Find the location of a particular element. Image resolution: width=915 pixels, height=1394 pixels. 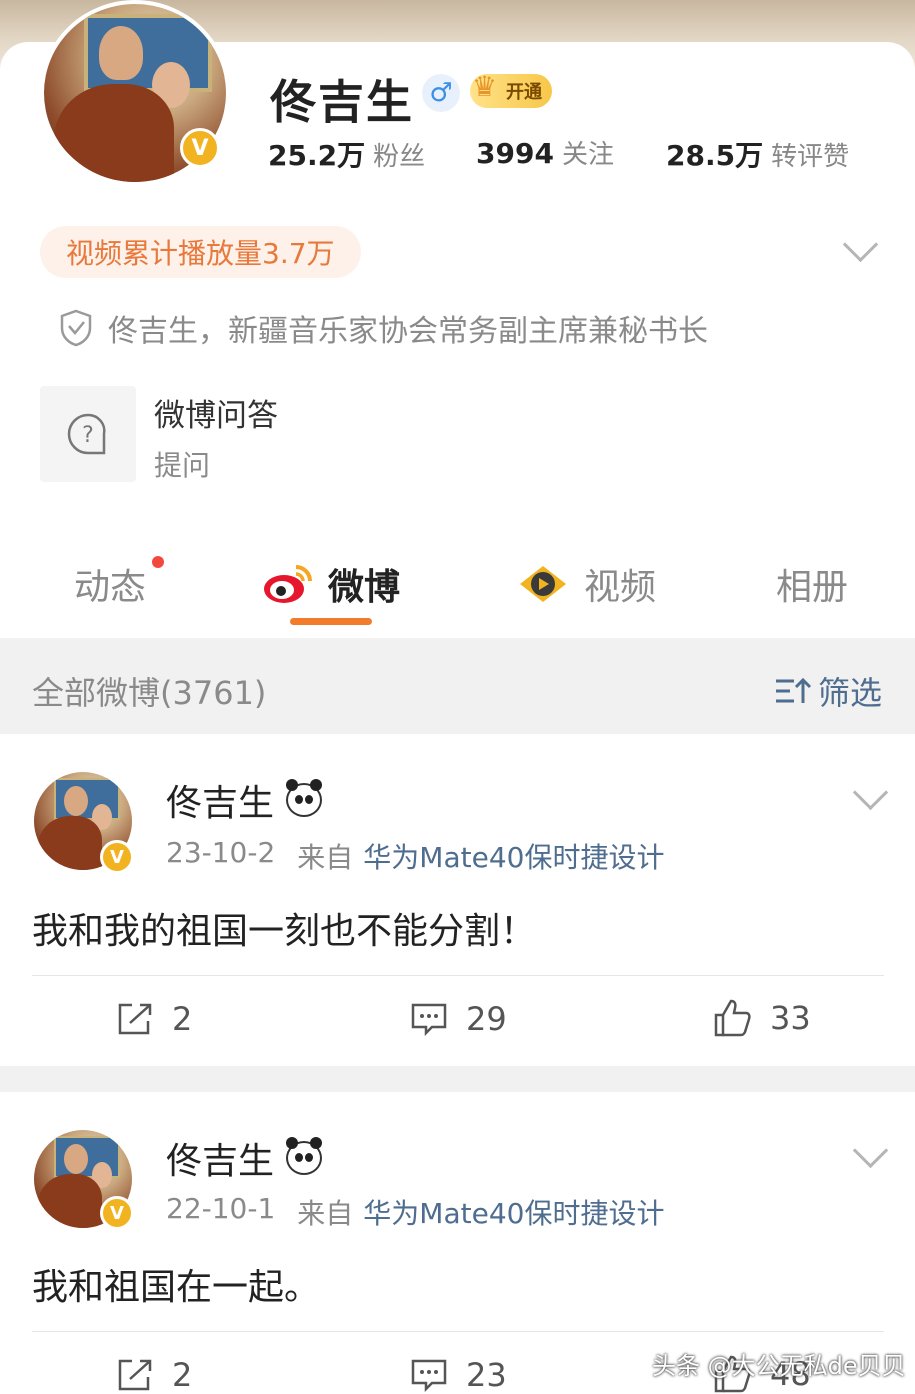

filter-button: 筛选 is located at coordinates (828, 691).